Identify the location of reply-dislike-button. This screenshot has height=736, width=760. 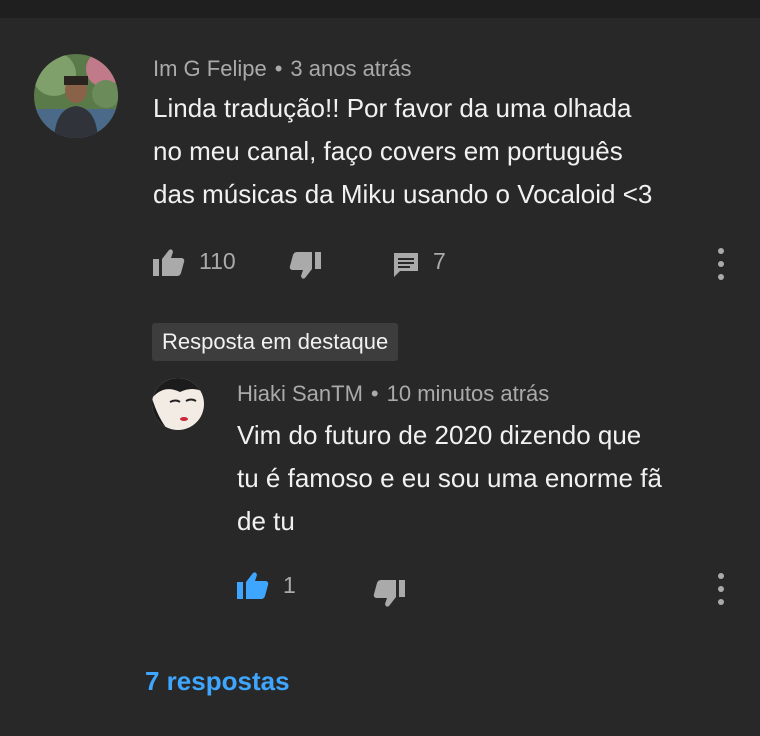
(389, 594).